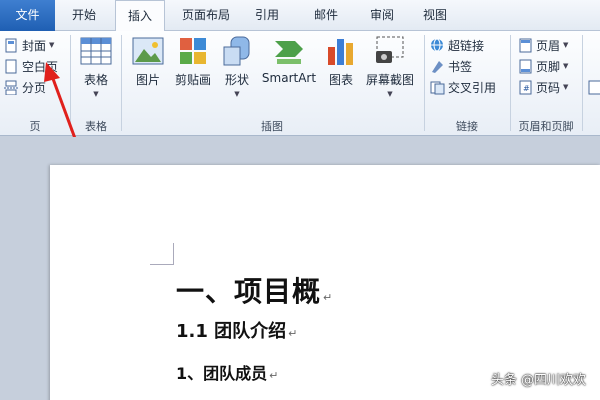 The image size is (600, 400). I want to click on heading-1: 一、项目概 ↵, so click(254, 290).